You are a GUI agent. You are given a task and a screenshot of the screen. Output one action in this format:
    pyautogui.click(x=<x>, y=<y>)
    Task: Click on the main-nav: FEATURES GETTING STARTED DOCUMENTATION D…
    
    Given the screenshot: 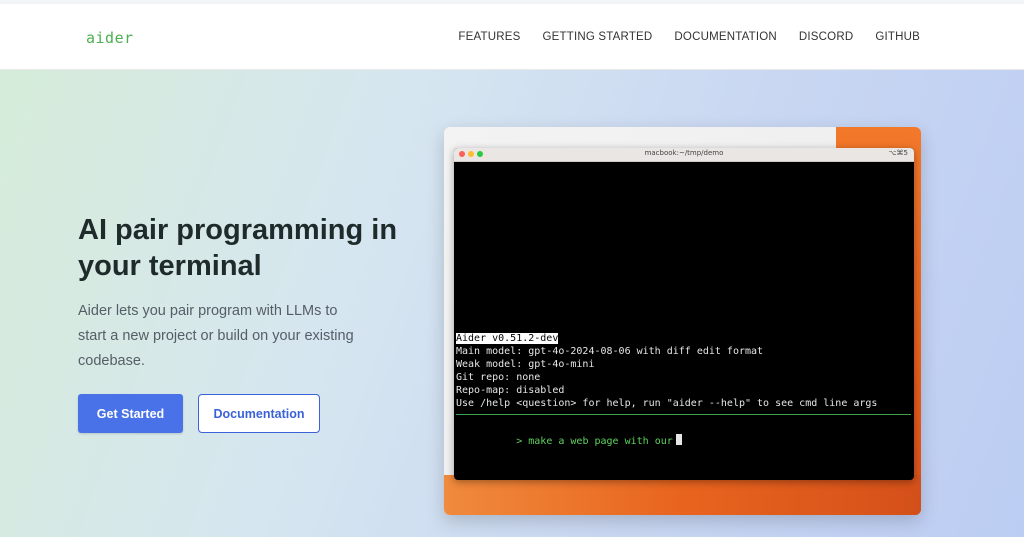 What is the action you would take?
    pyautogui.click(x=689, y=37)
    